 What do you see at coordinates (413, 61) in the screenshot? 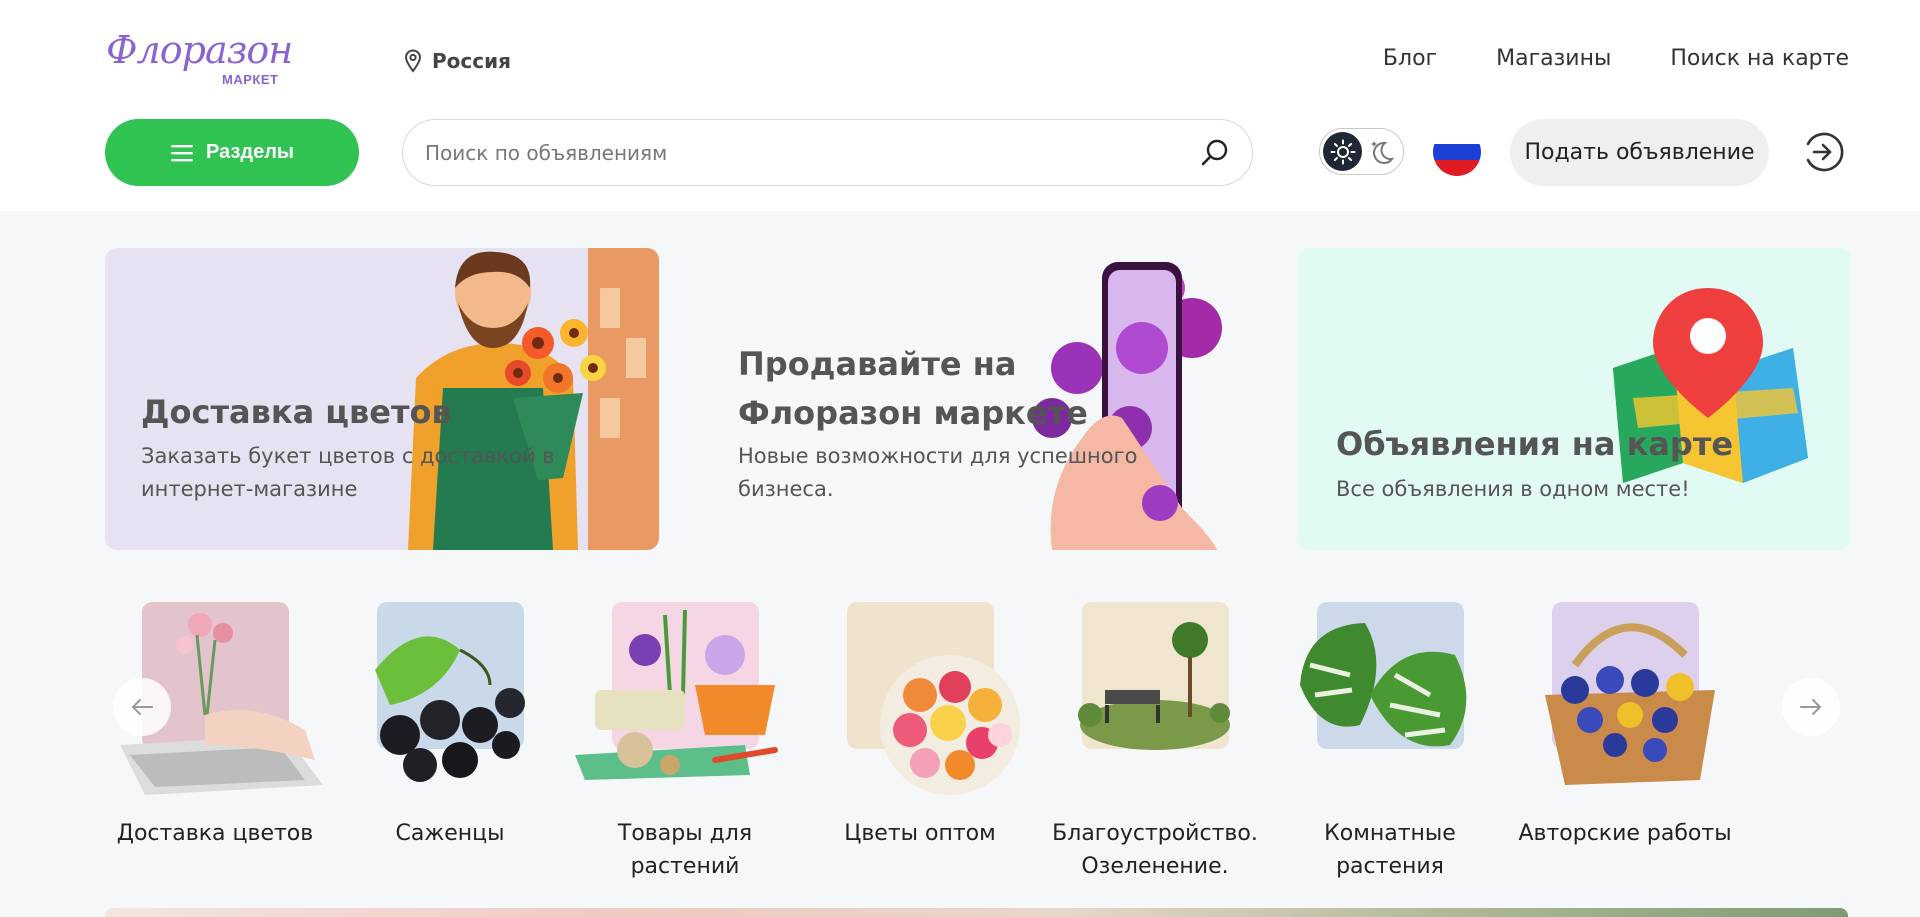
I see `location-pin-icon` at bounding box center [413, 61].